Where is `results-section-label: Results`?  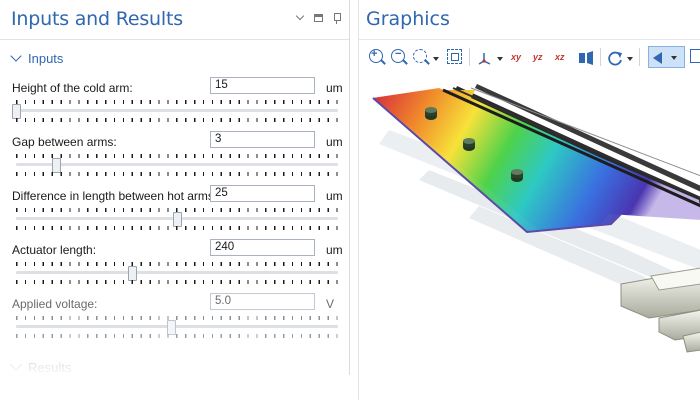
results-section-label: Results is located at coordinates (50, 367).